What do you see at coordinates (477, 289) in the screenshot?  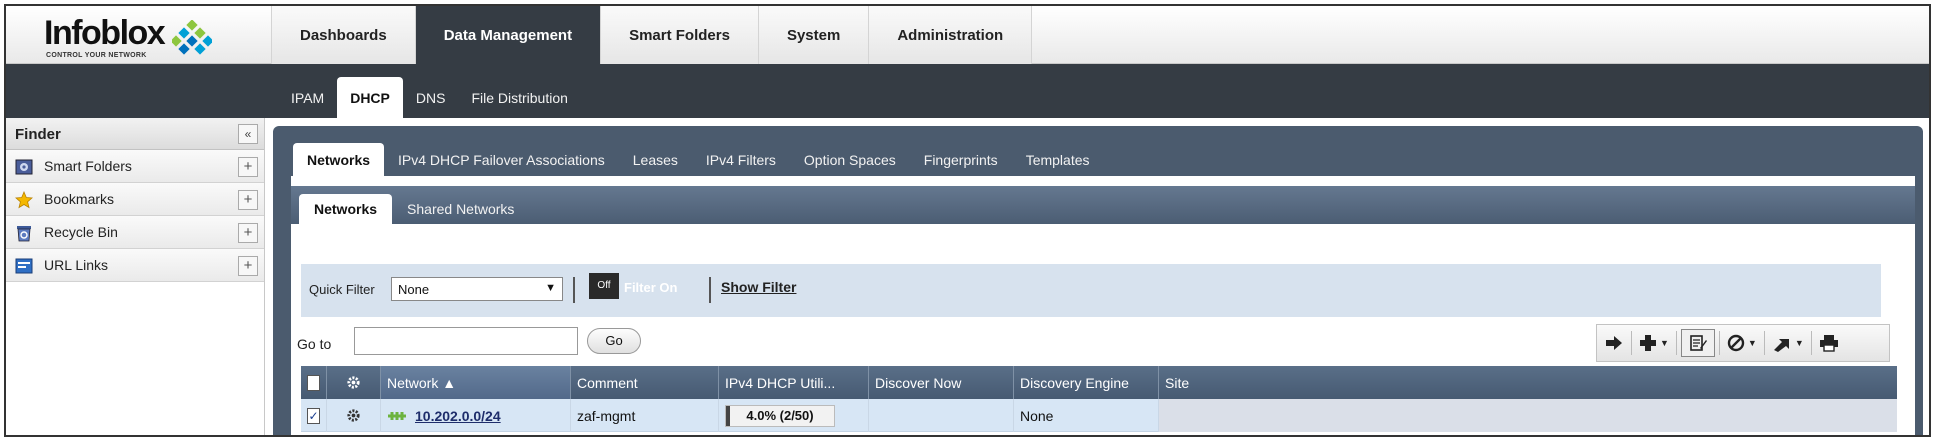 I see `quick-filter-select: None ▼` at bounding box center [477, 289].